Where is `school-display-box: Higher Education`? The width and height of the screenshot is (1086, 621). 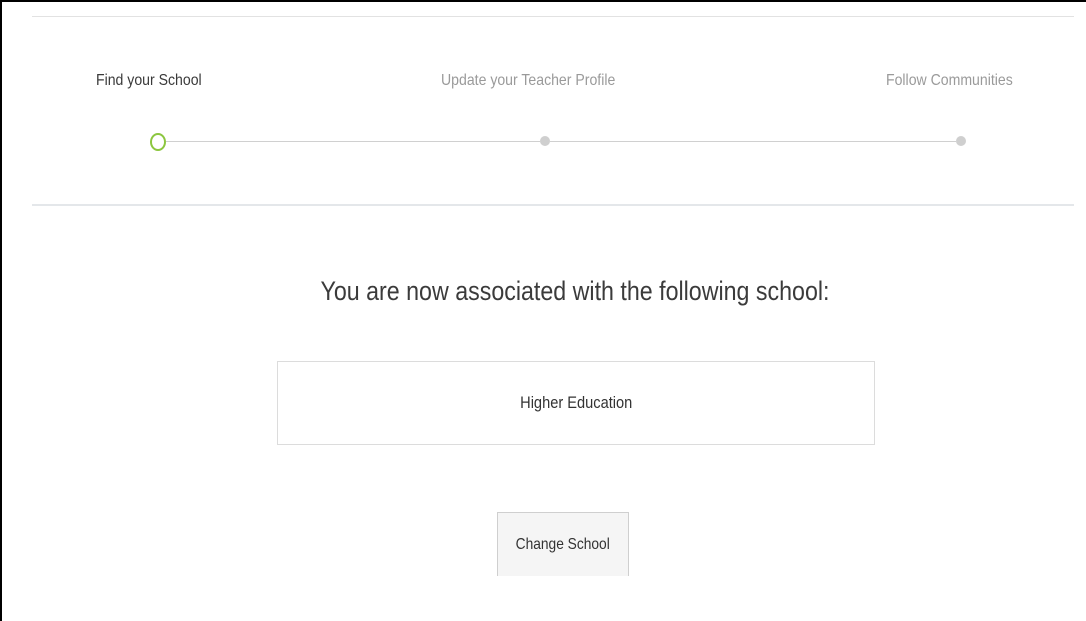 school-display-box: Higher Education is located at coordinates (576, 403).